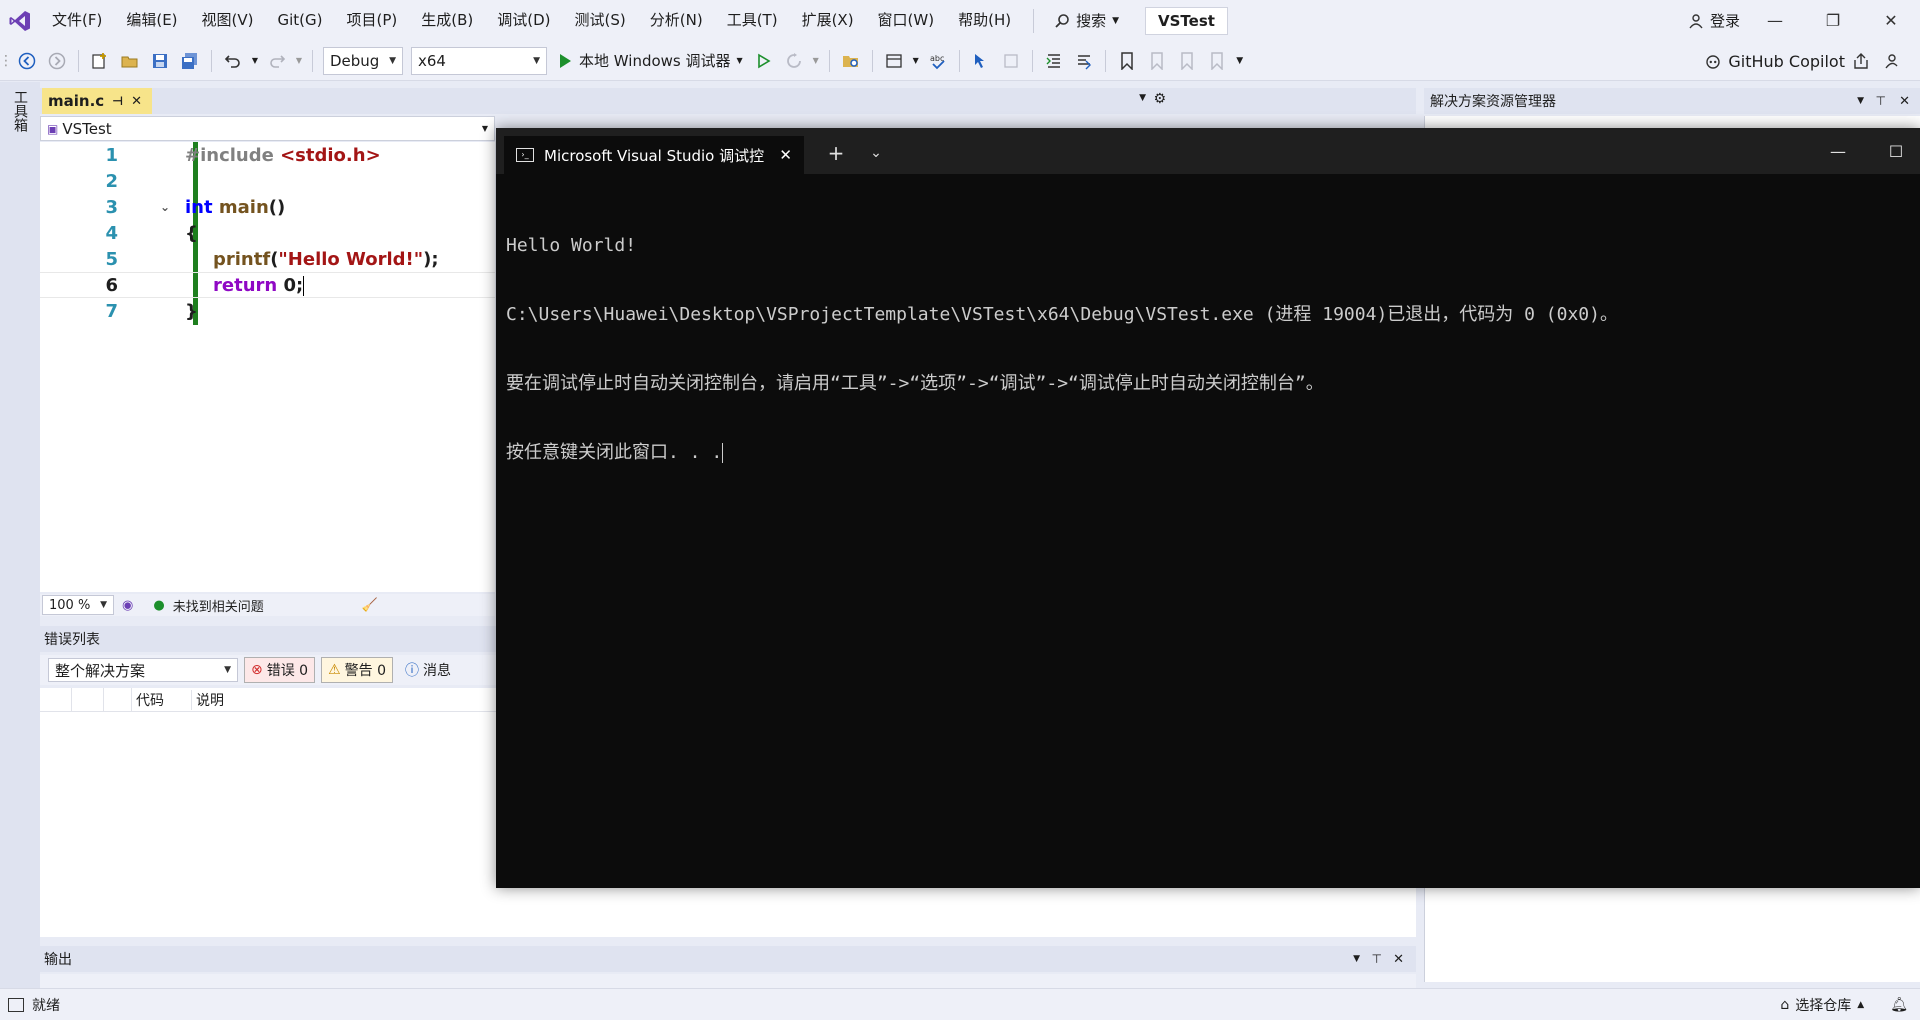 The image size is (1920, 1020). What do you see at coordinates (1054, 61) in the screenshot?
I see `indent-button` at bounding box center [1054, 61].